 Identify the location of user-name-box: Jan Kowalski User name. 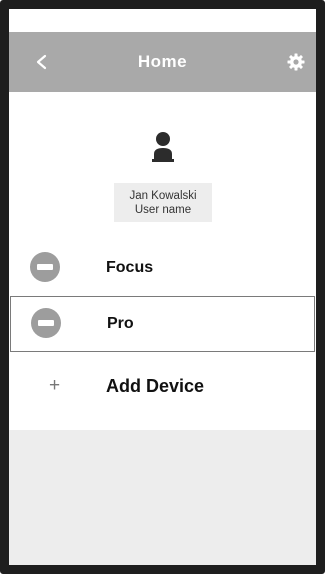
(163, 202).